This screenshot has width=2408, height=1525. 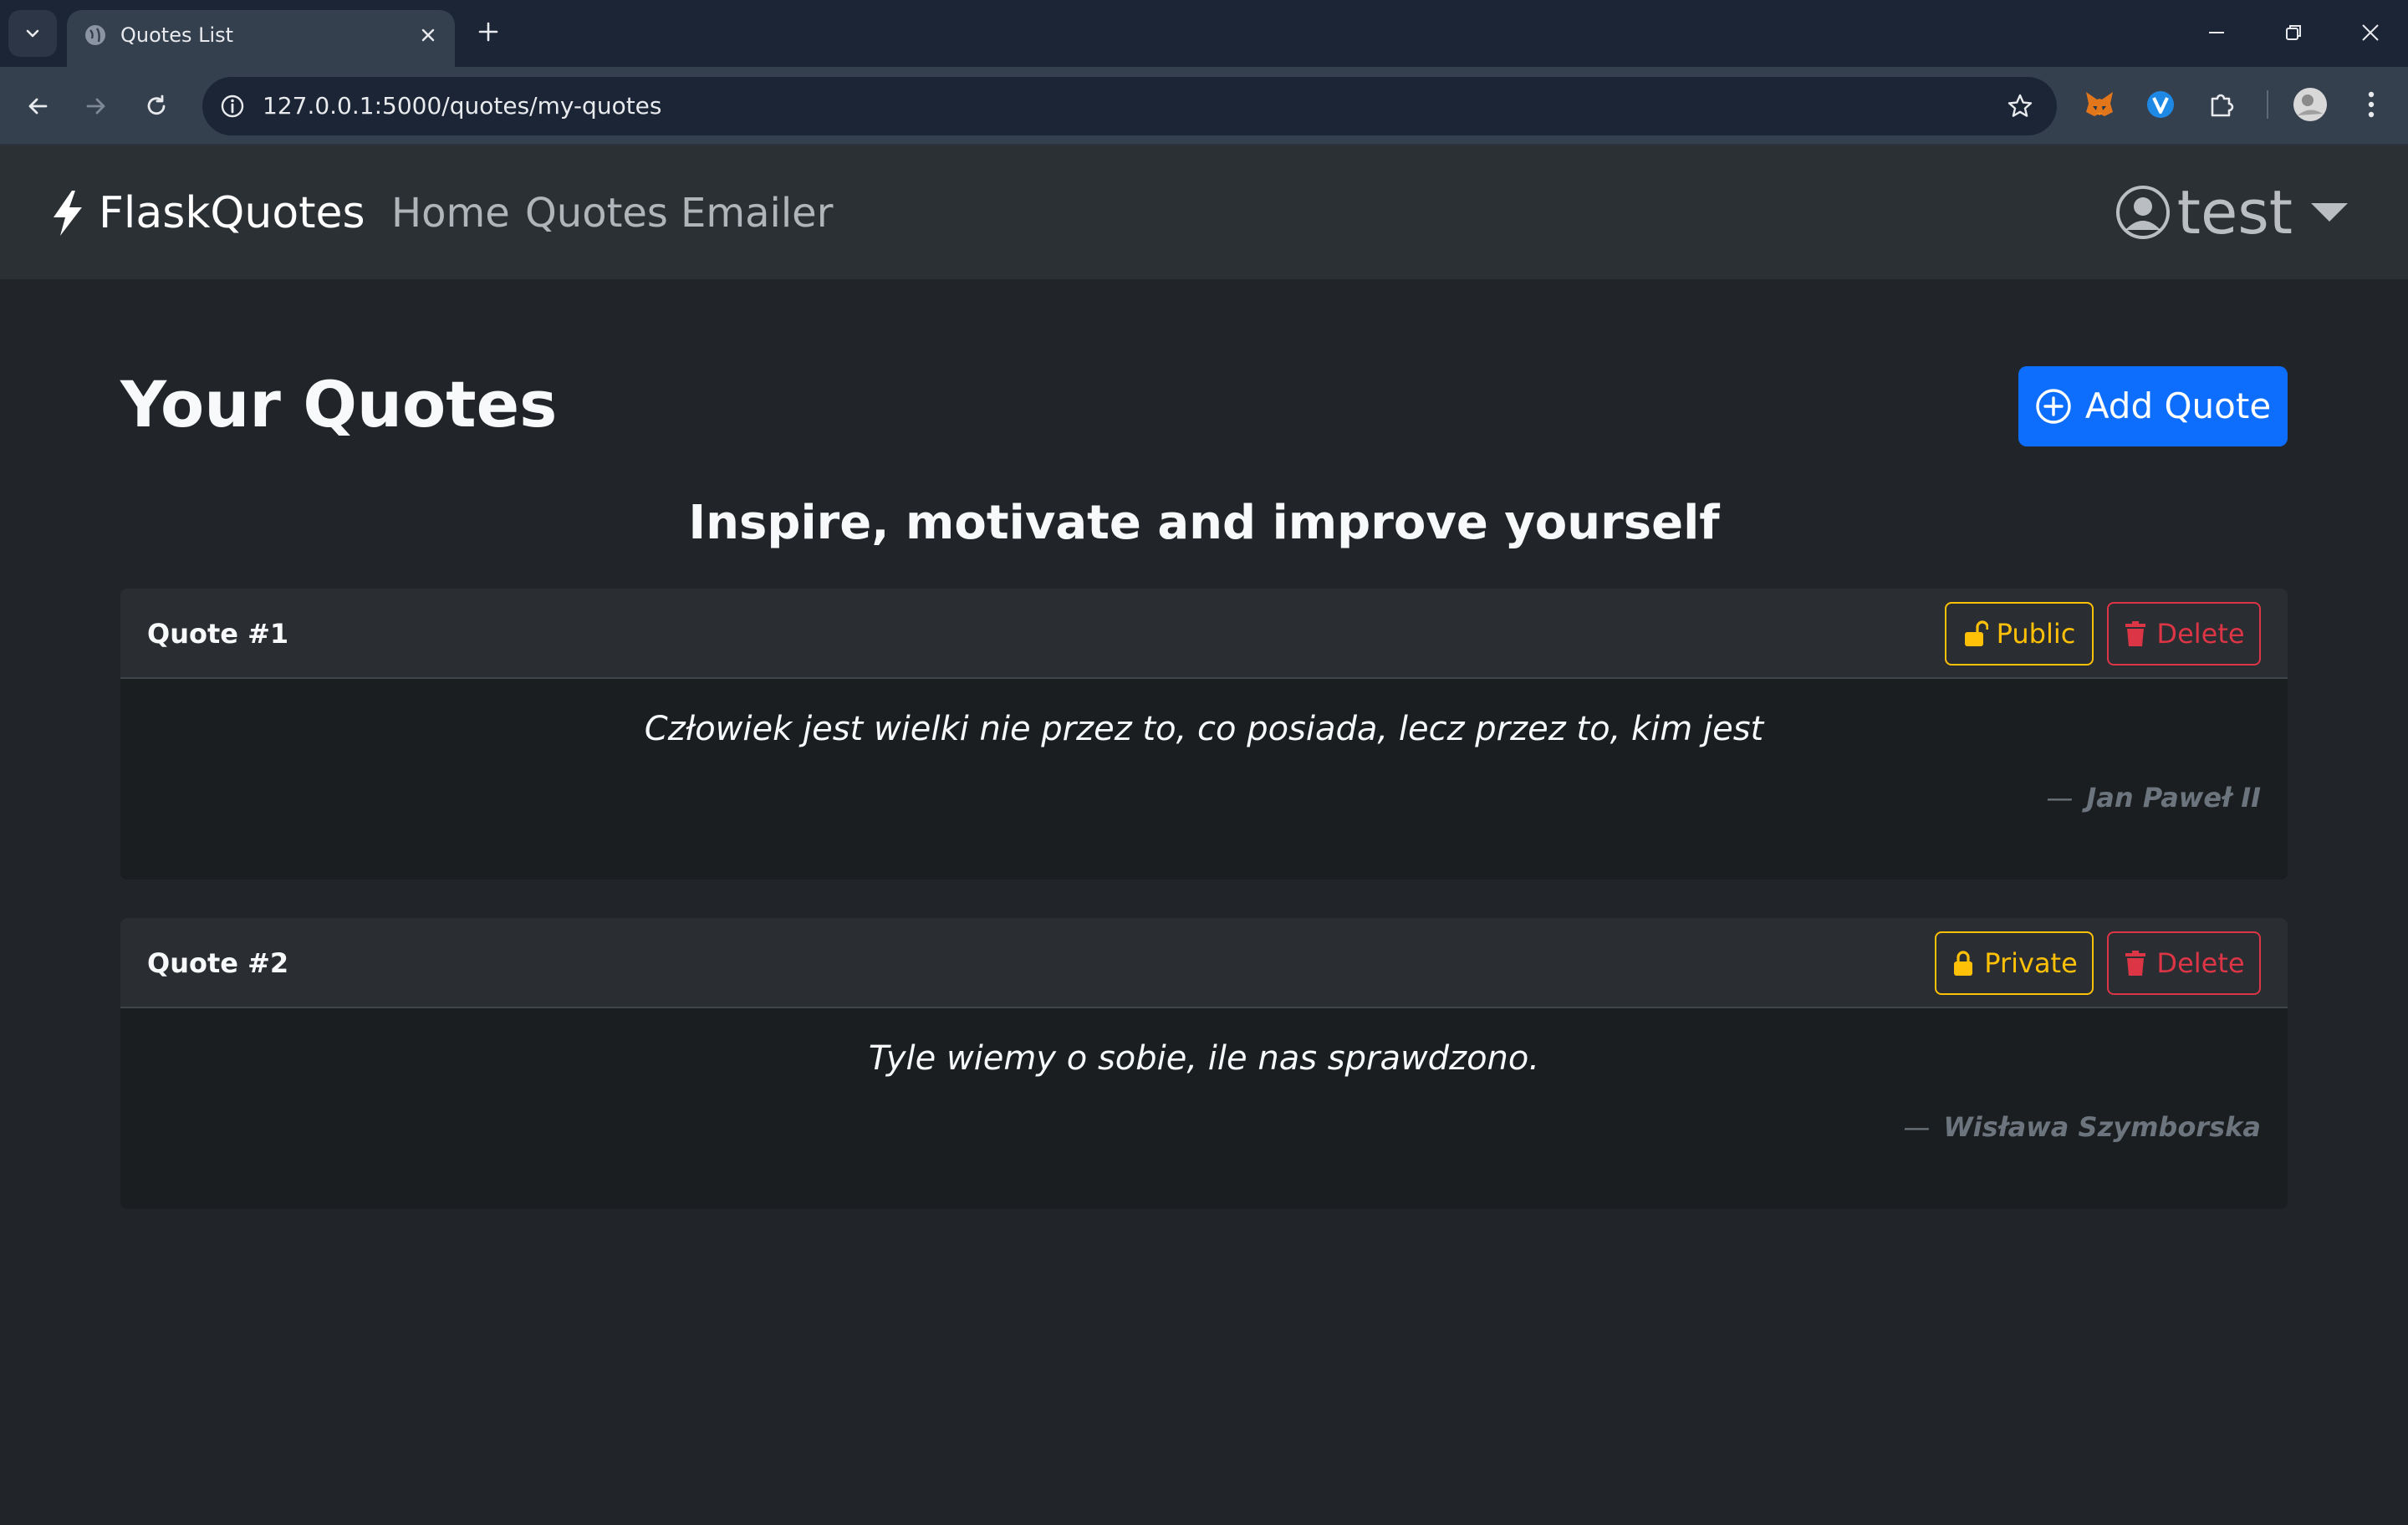 I want to click on visibility-toggle-button: Public, so click(x=2020, y=634).